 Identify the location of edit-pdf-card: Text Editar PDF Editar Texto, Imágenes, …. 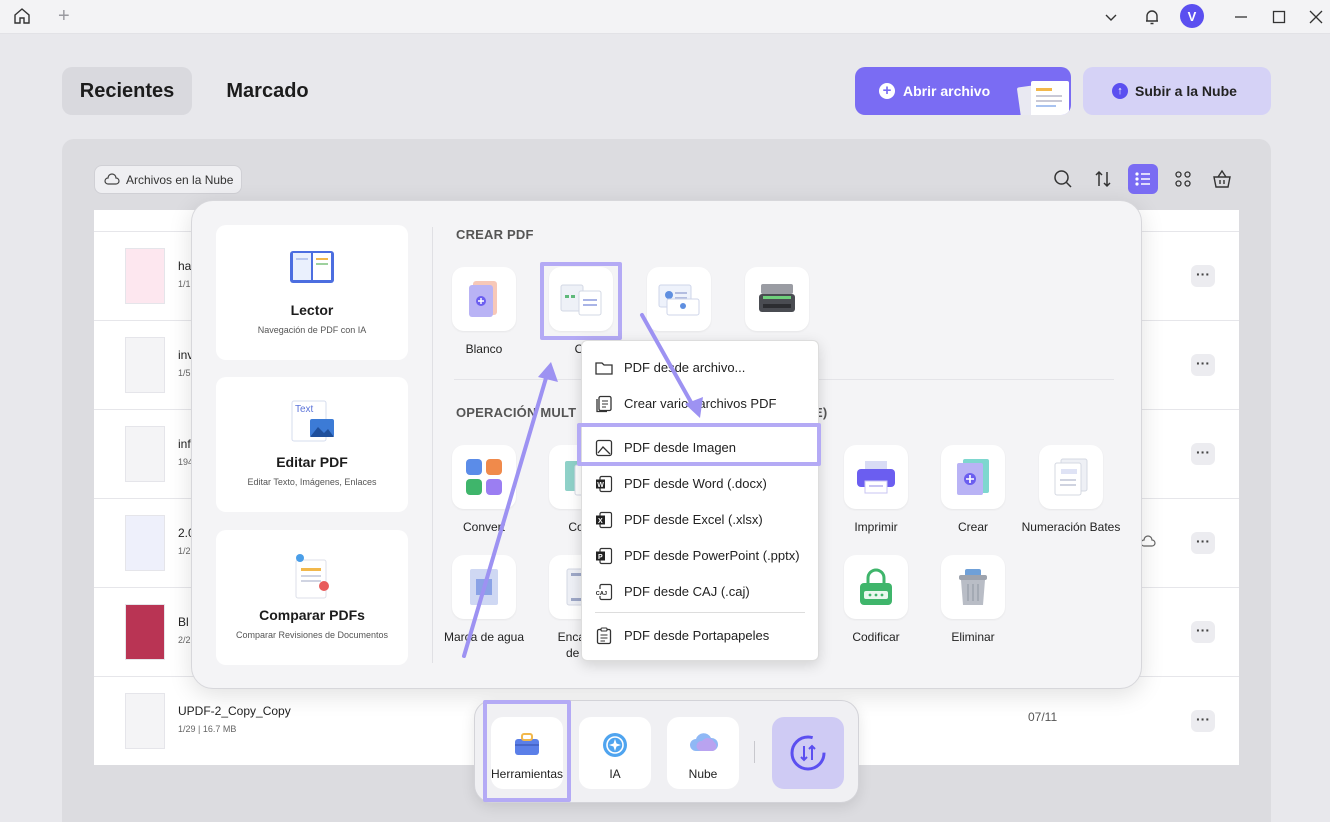
(312, 444).